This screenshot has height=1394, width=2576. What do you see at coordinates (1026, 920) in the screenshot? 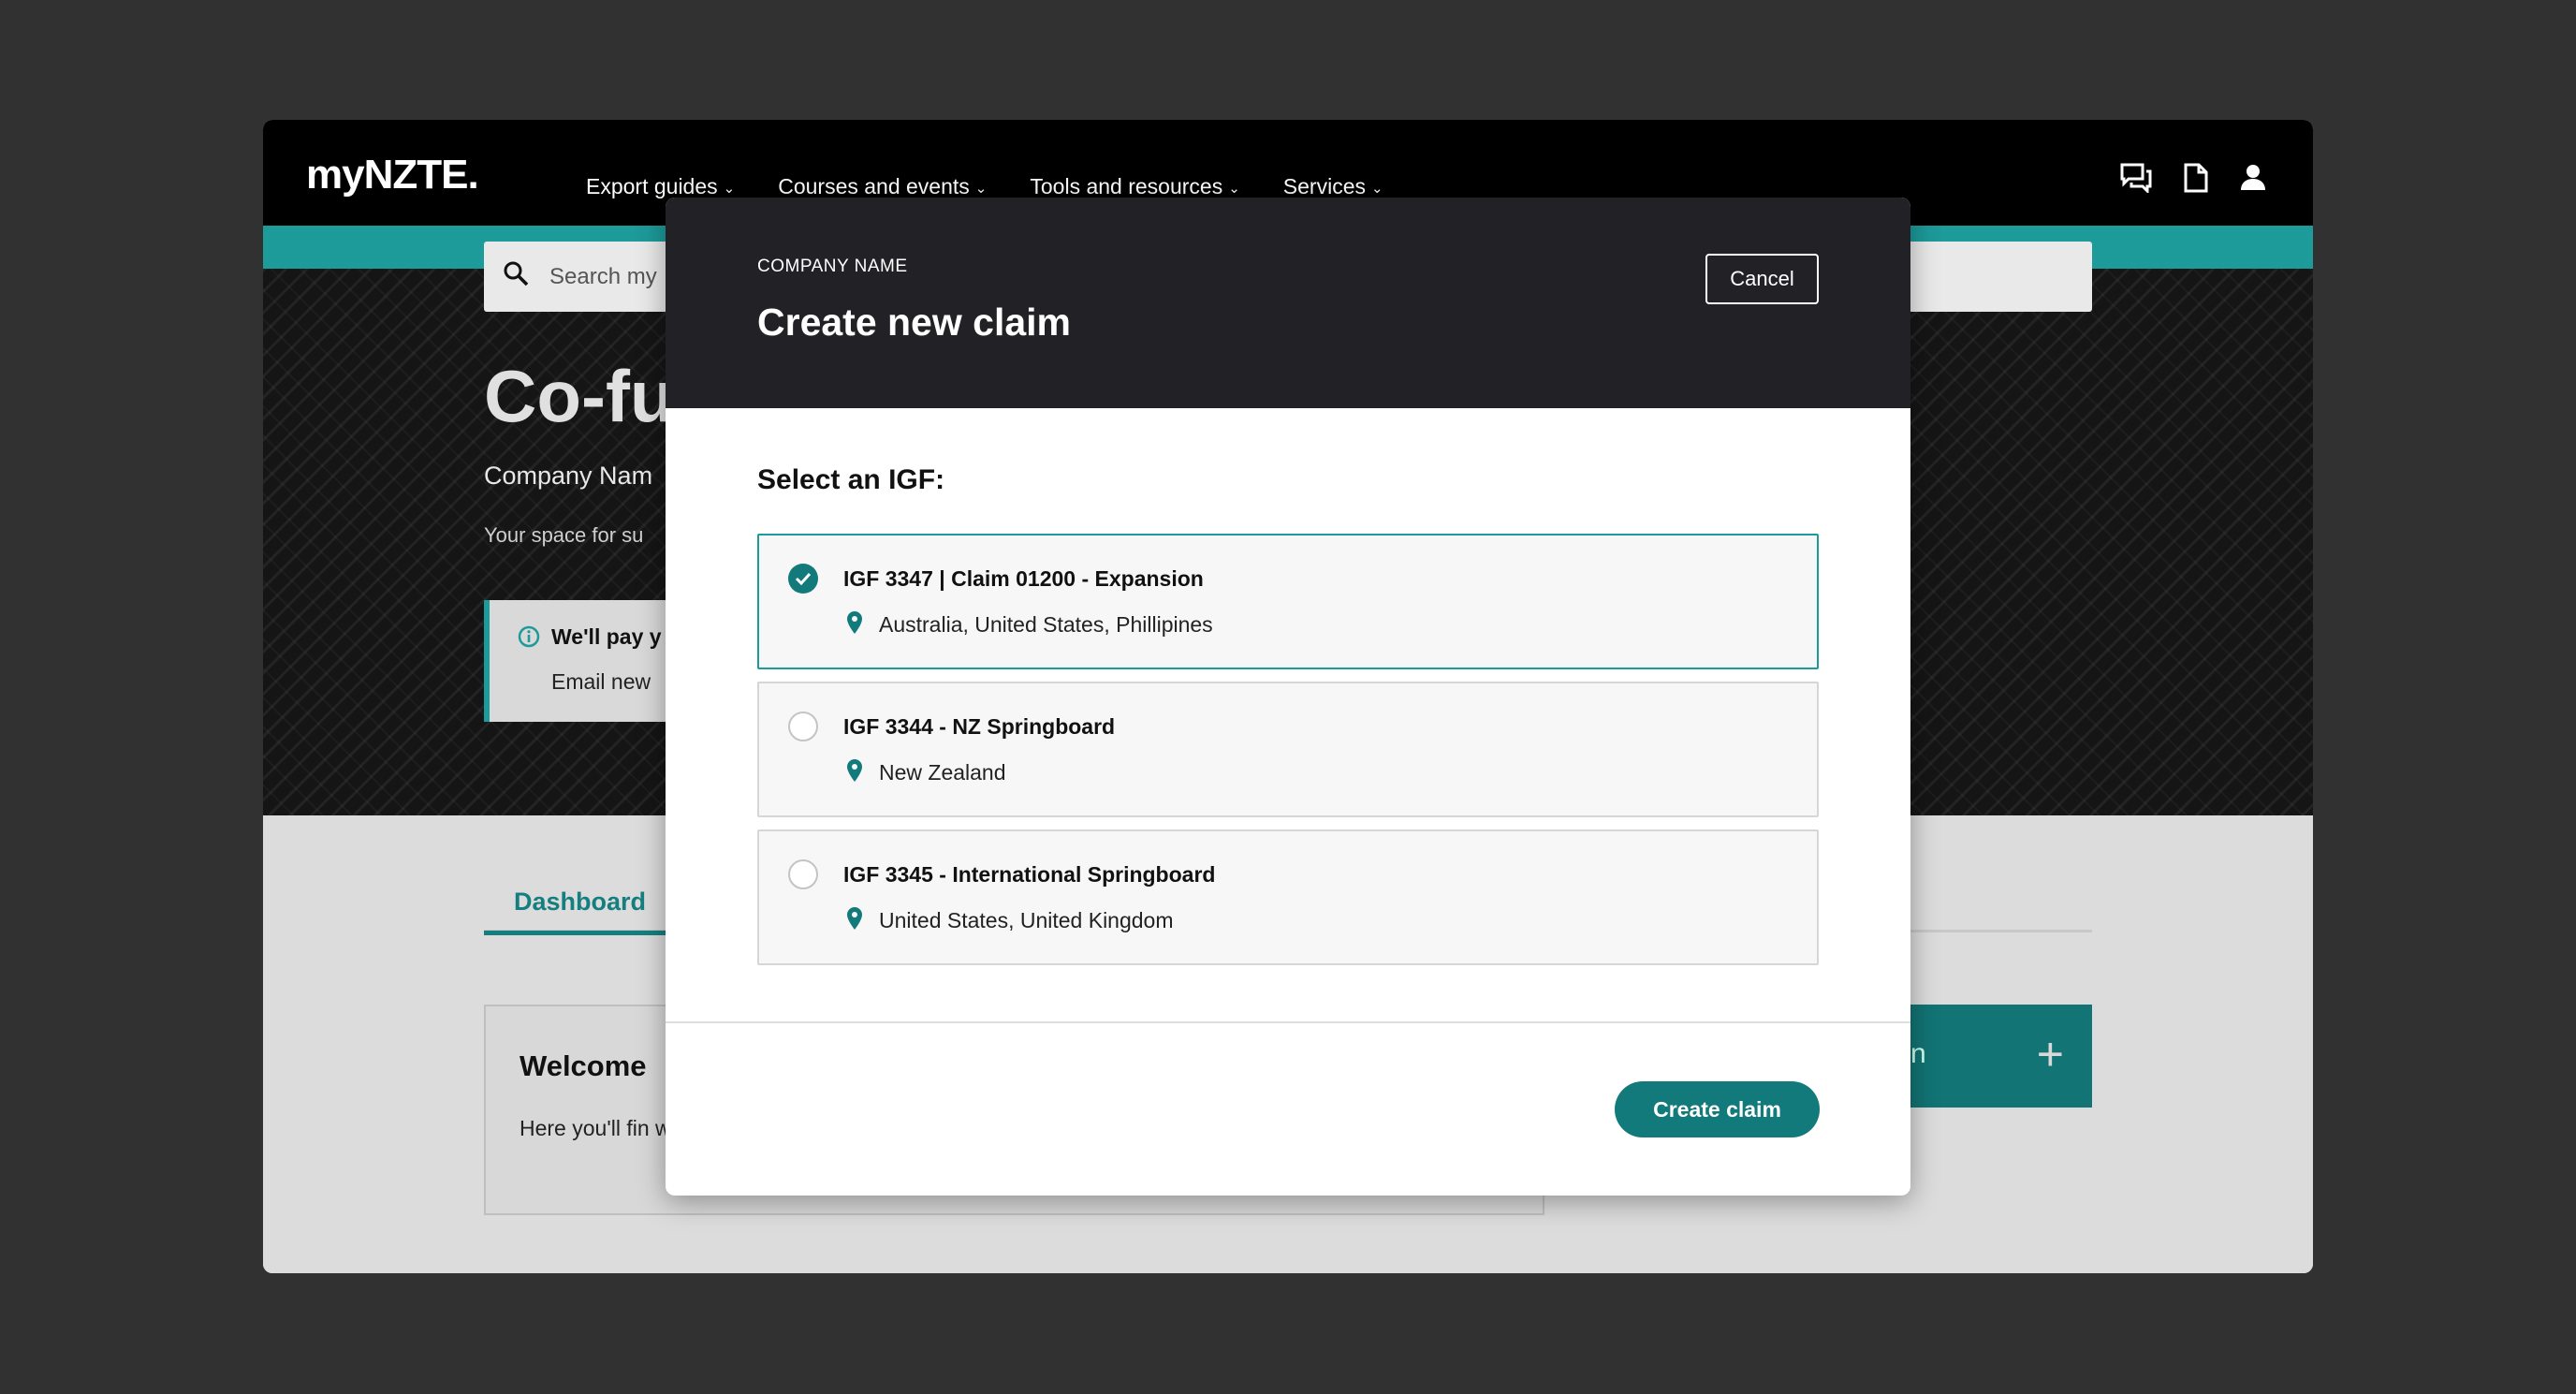
I see `igf-option-location: United States, United Kingdom` at bounding box center [1026, 920].